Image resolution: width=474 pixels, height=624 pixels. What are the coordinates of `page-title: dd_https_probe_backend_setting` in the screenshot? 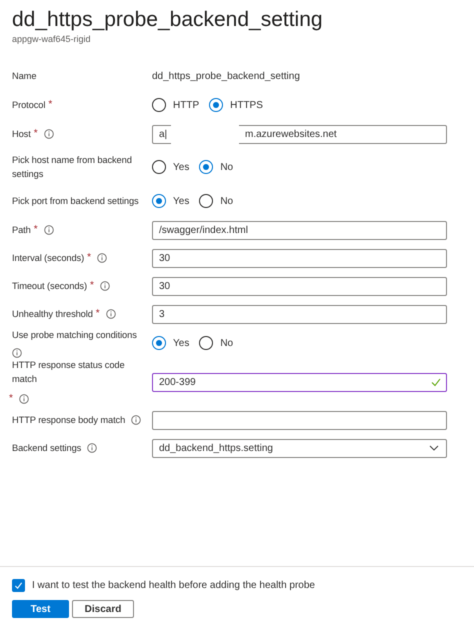 It's located at (168, 20).